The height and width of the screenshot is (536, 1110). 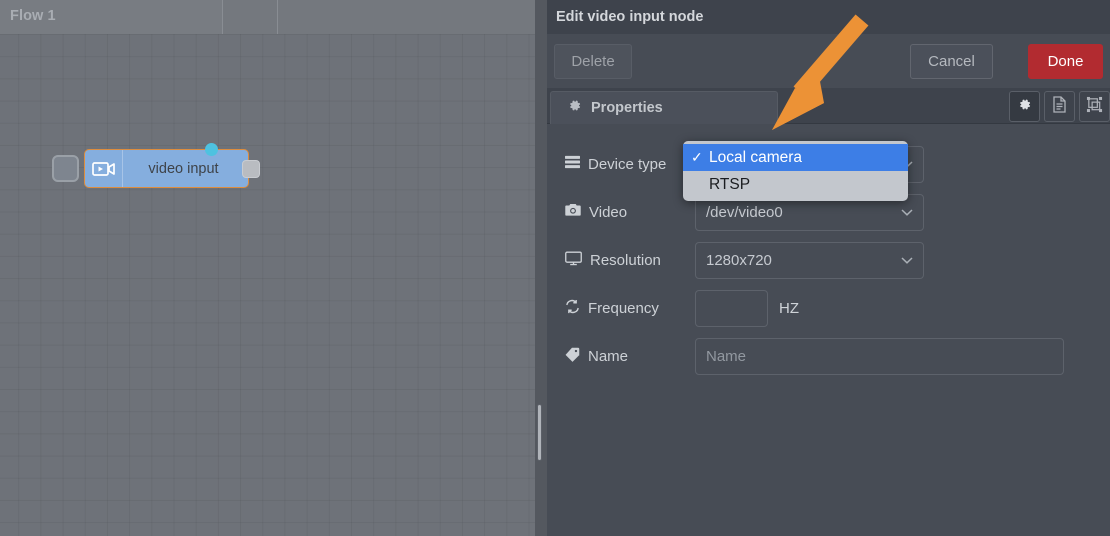 What do you see at coordinates (573, 212) in the screenshot?
I see `camera-icon` at bounding box center [573, 212].